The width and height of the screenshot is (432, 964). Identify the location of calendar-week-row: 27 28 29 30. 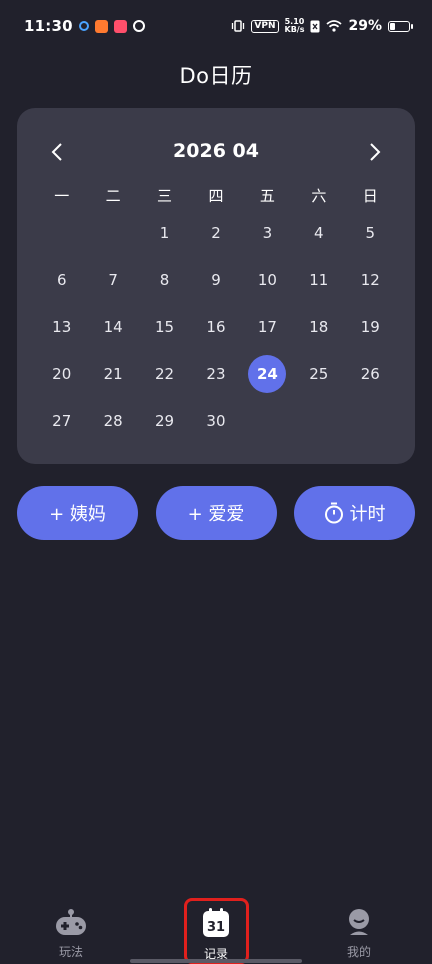
(216, 421).